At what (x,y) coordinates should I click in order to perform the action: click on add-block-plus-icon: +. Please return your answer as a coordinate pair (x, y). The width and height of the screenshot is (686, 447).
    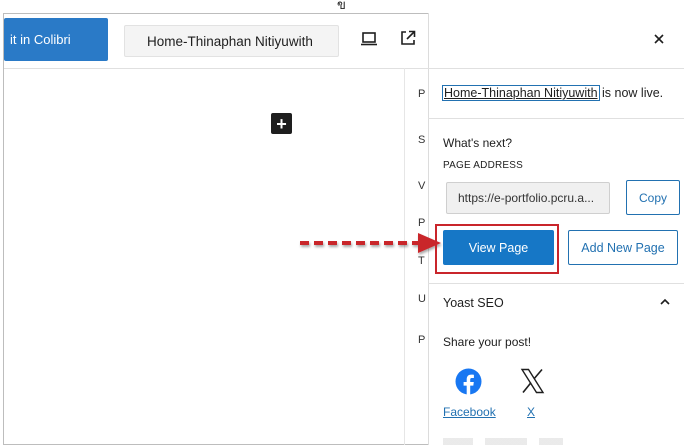
    Looking at the image, I should click on (281, 123).